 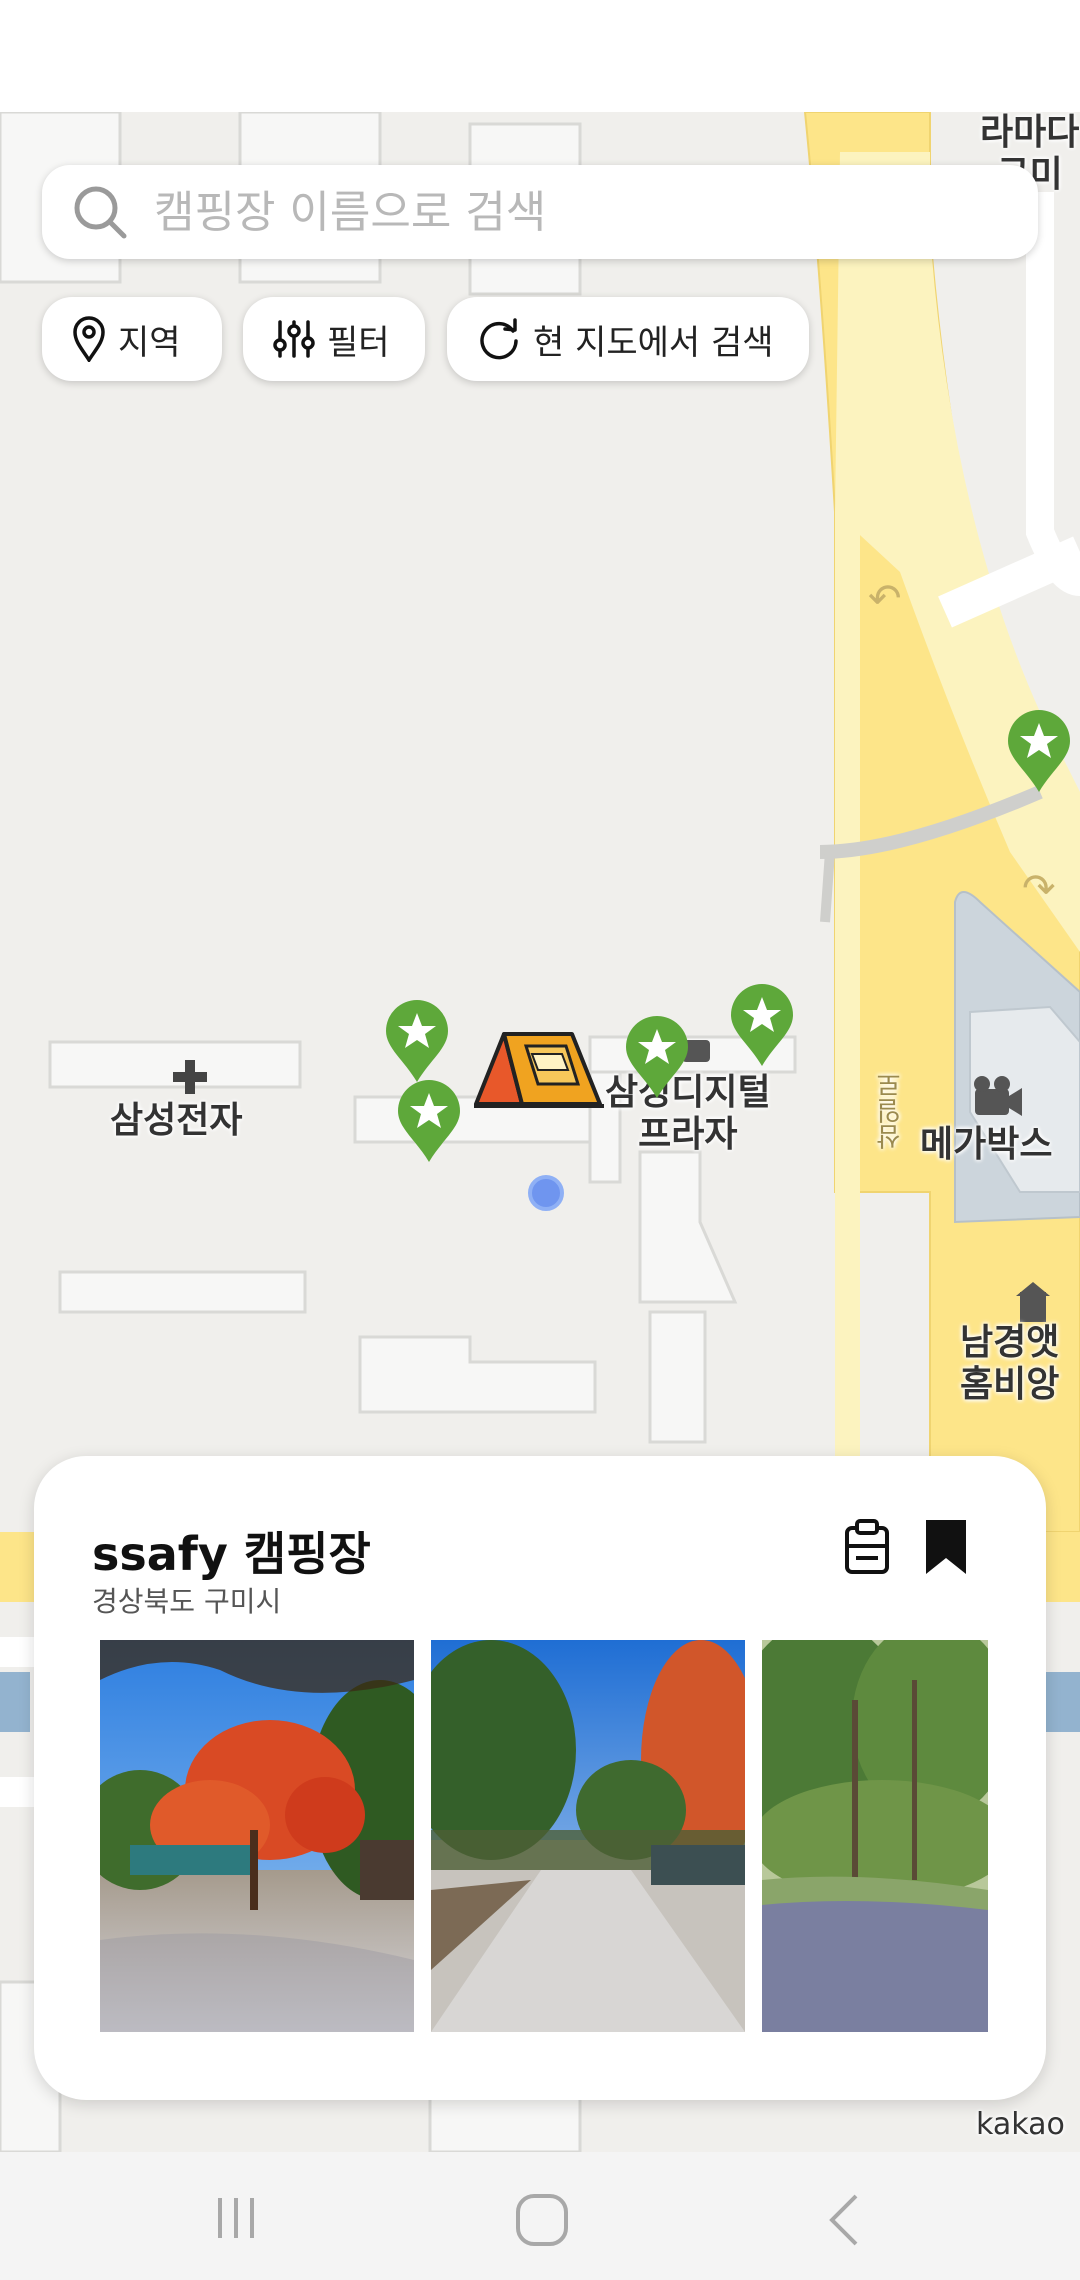 What do you see at coordinates (1010, 1342) in the screenshot?
I see `map-label-namgyeong-line1: 남경앳` at bounding box center [1010, 1342].